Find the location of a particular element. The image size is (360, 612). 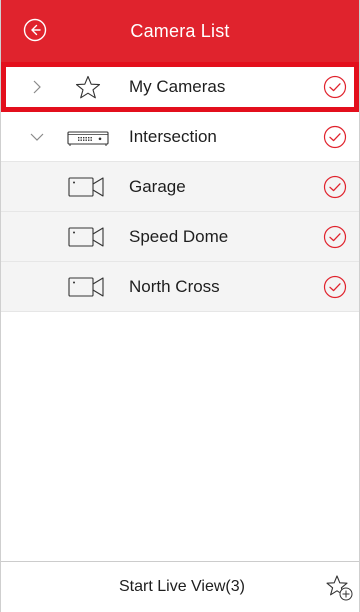

dvr-device-icon is located at coordinates (88, 138).